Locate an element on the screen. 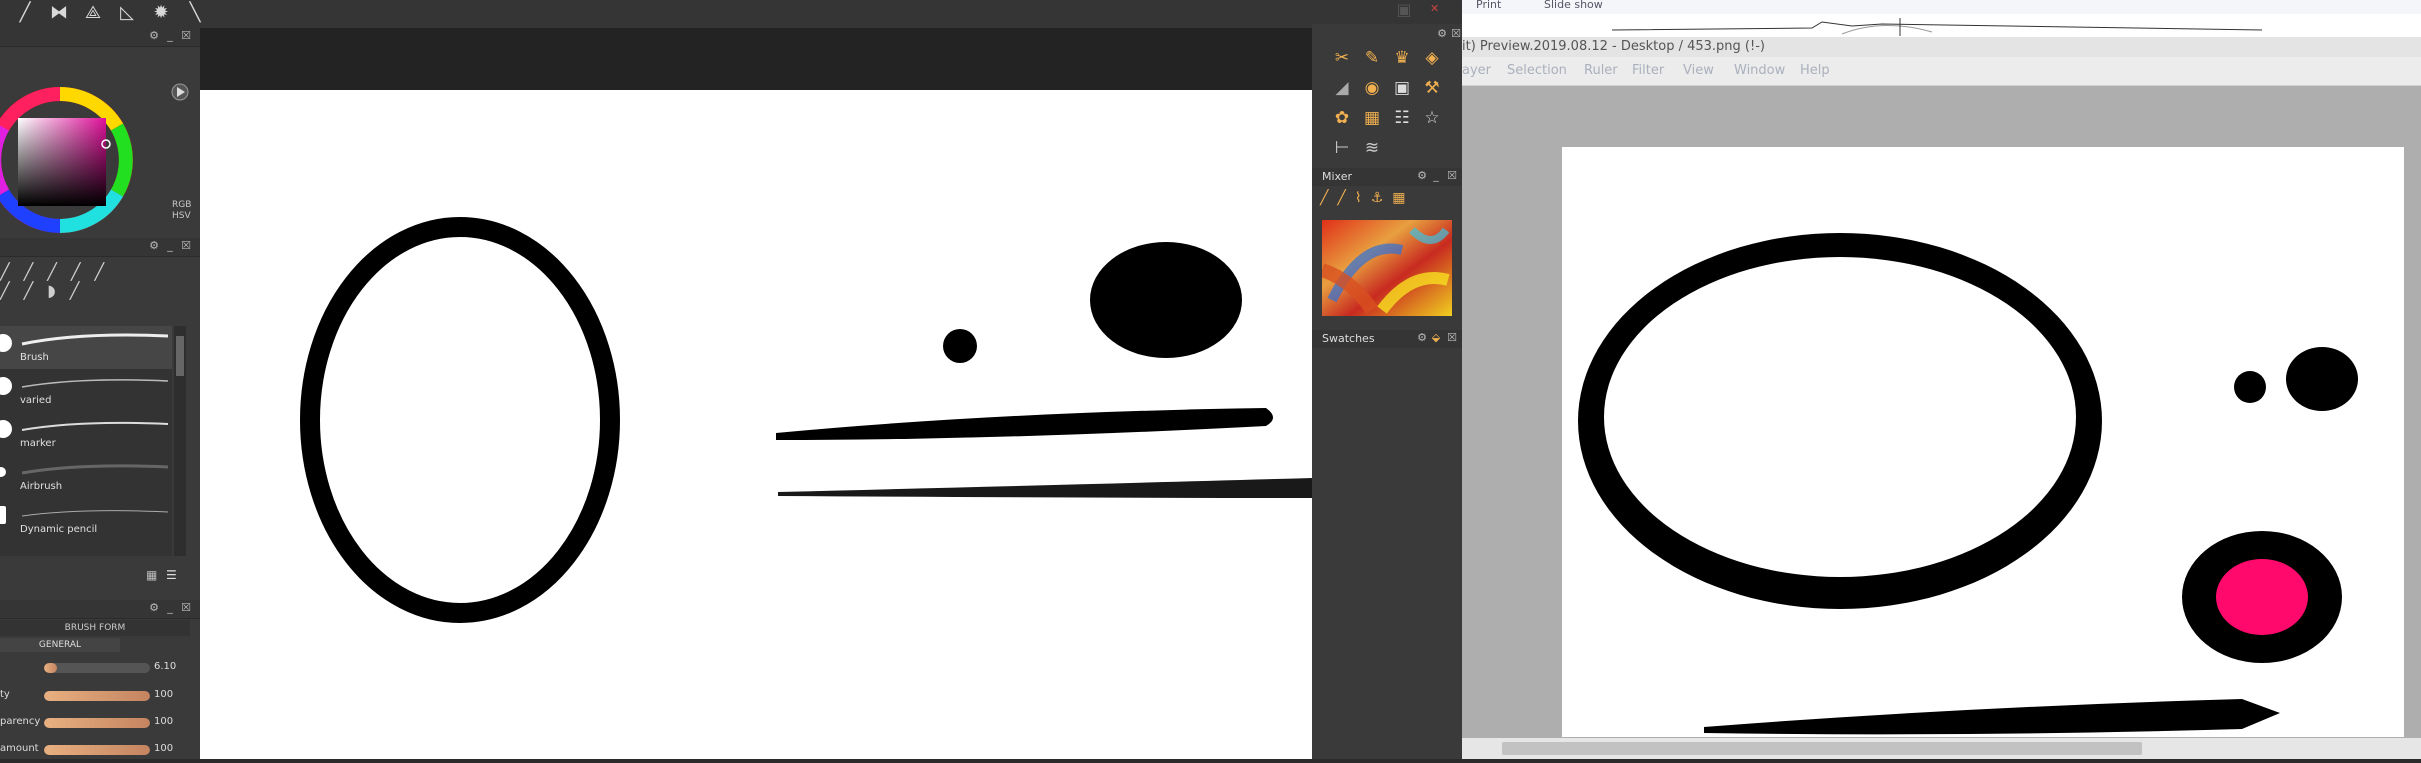  tools-icon: ✂ is located at coordinates (1342, 58).